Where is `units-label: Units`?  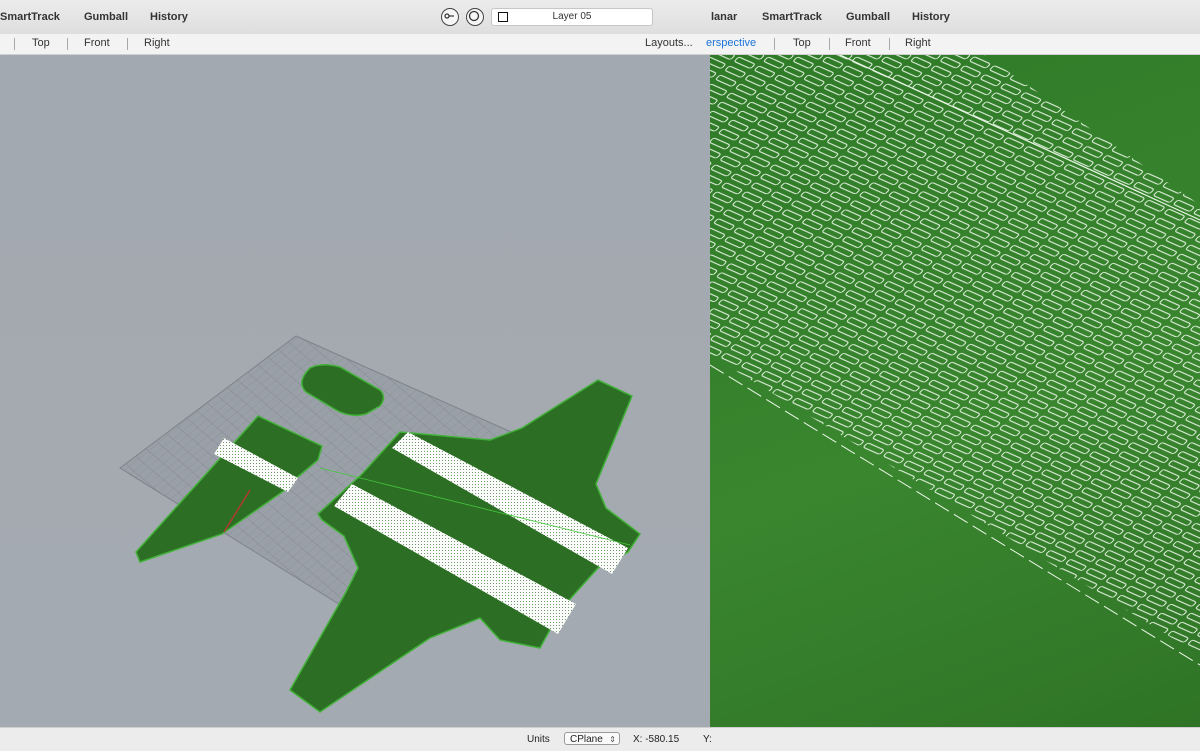
units-label: Units is located at coordinates (538, 739).